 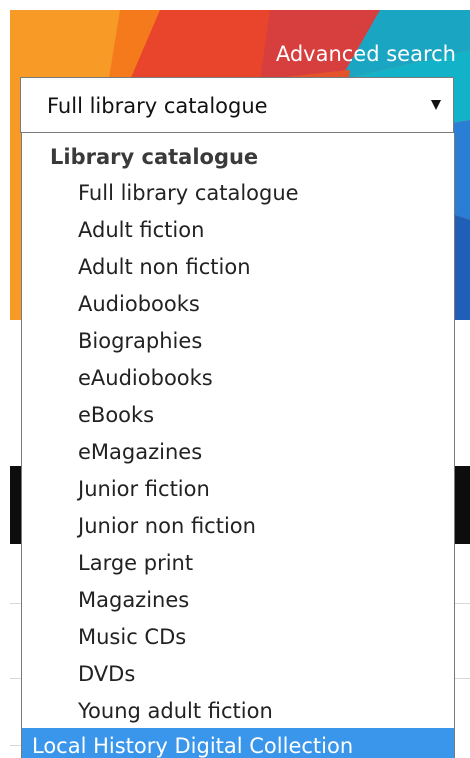 What do you see at coordinates (238, 526) in the screenshot?
I see `option-junior-non-fiction: Junior non fiction` at bounding box center [238, 526].